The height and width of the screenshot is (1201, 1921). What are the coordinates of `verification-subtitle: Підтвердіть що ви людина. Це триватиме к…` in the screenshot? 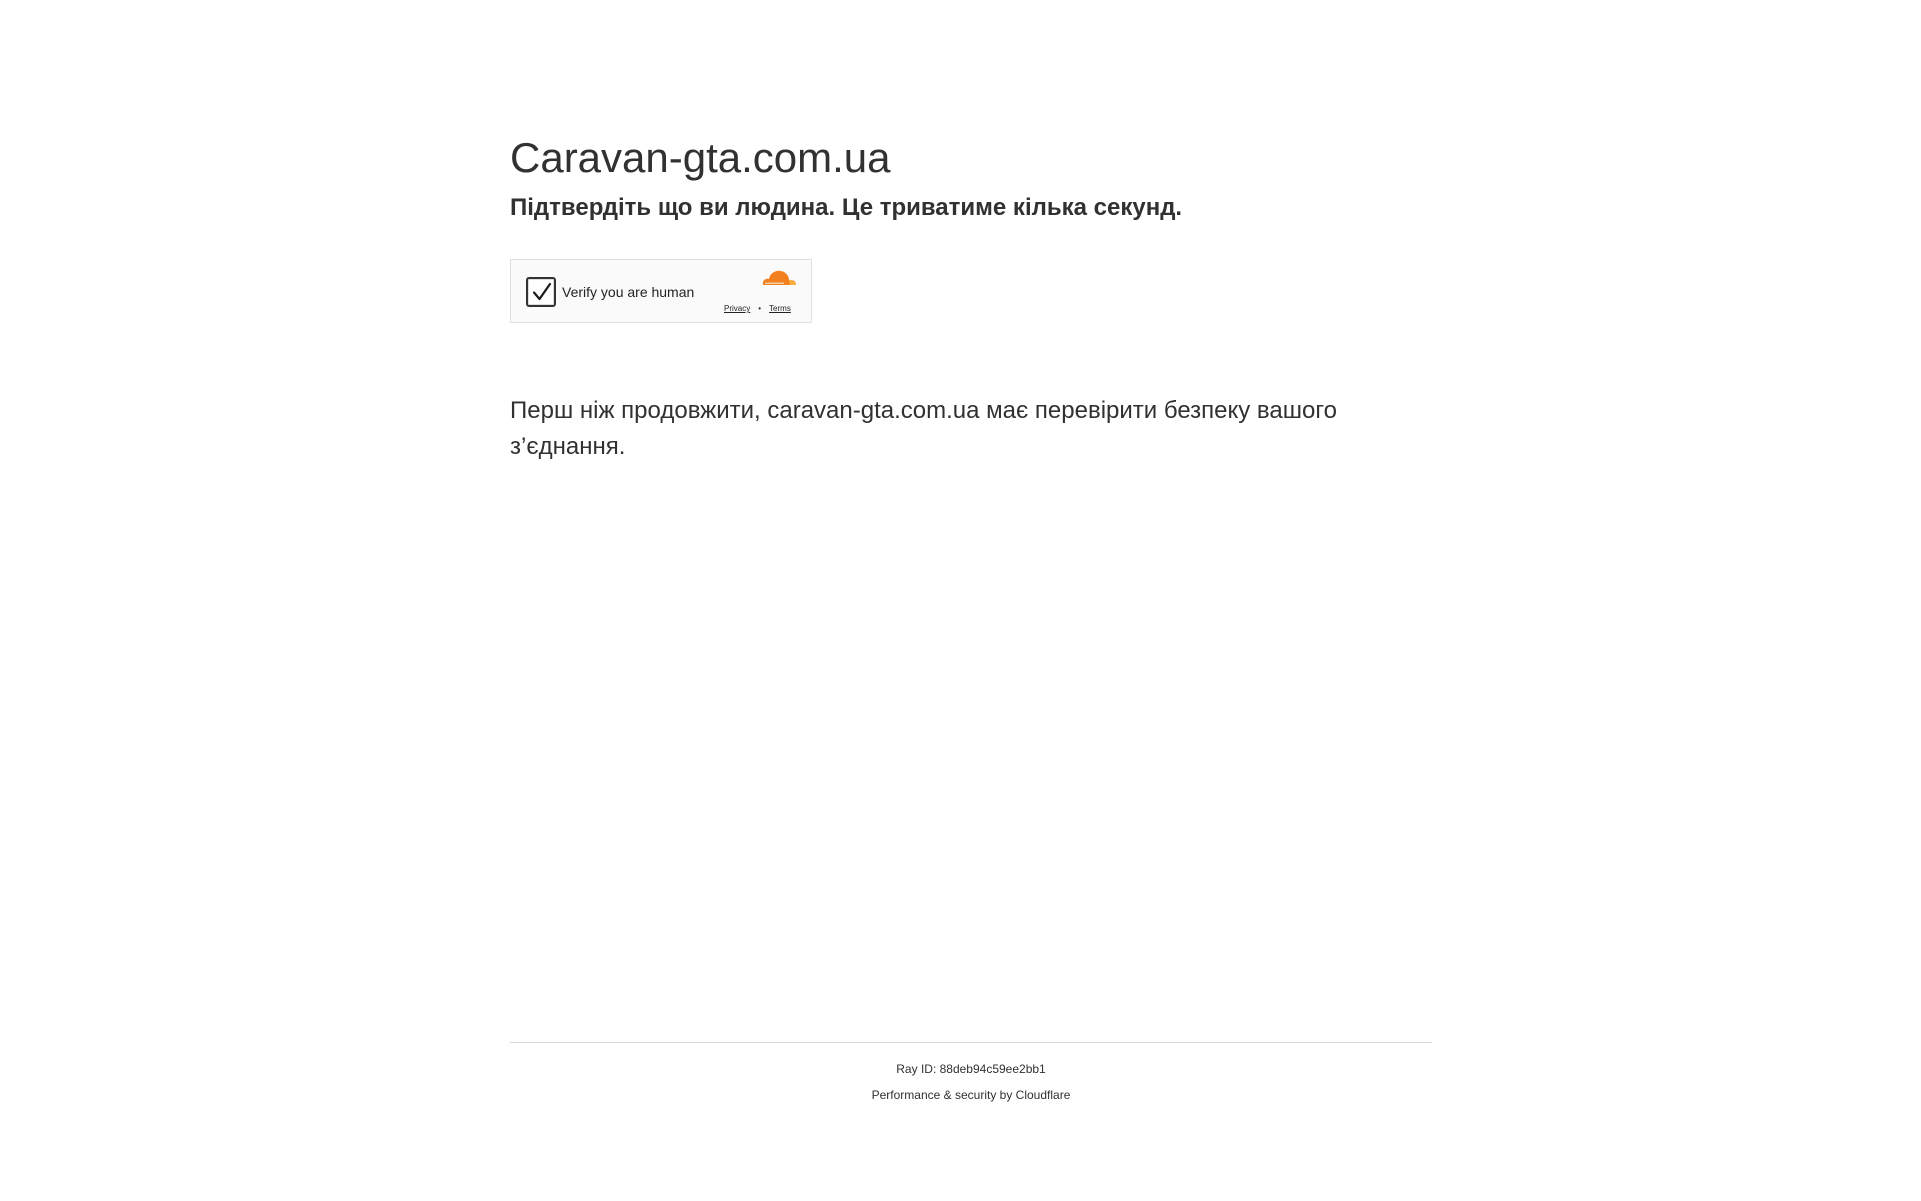 It's located at (846, 207).